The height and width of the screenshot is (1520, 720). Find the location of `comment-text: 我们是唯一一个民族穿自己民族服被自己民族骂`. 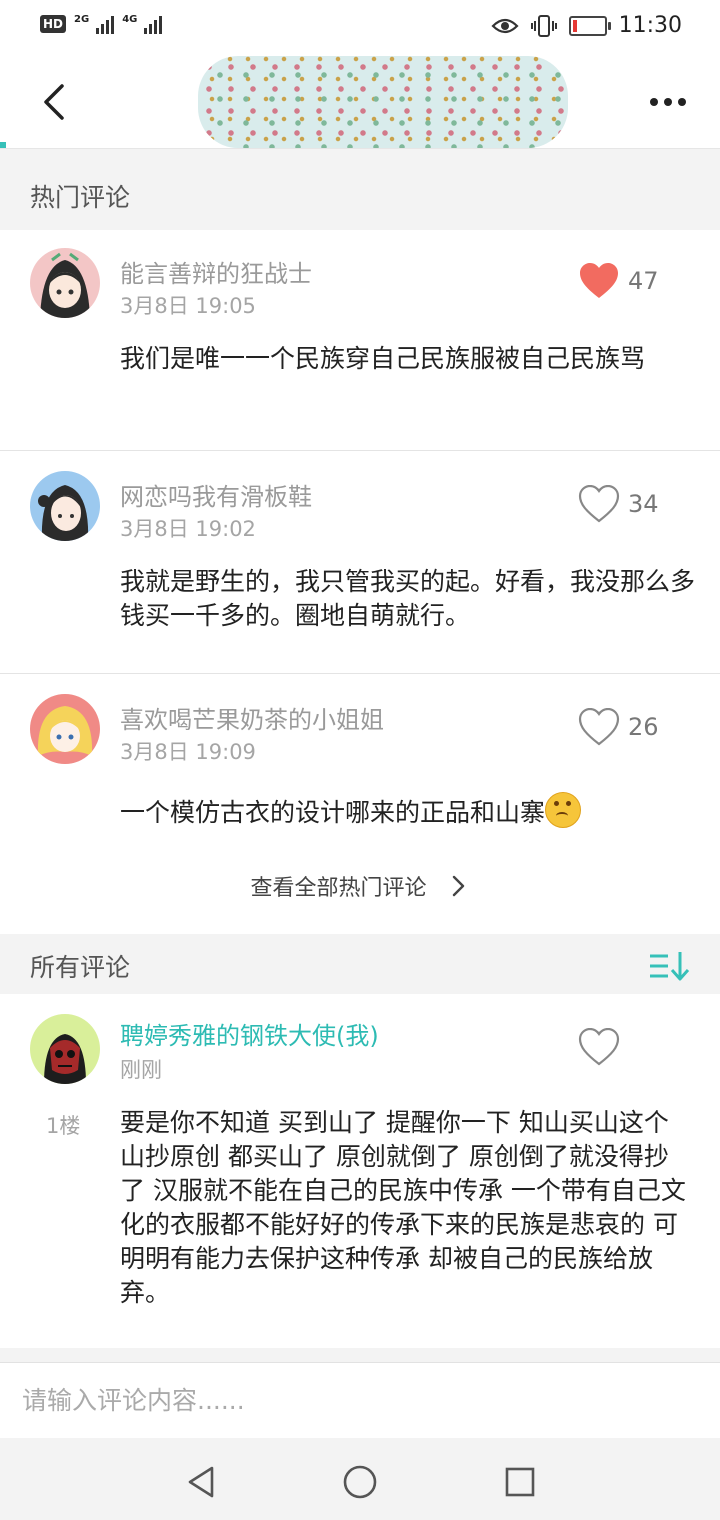

comment-text: 我们是唯一一个民族穿自己民族服被自己民族骂 is located at coordinates (383, 358).